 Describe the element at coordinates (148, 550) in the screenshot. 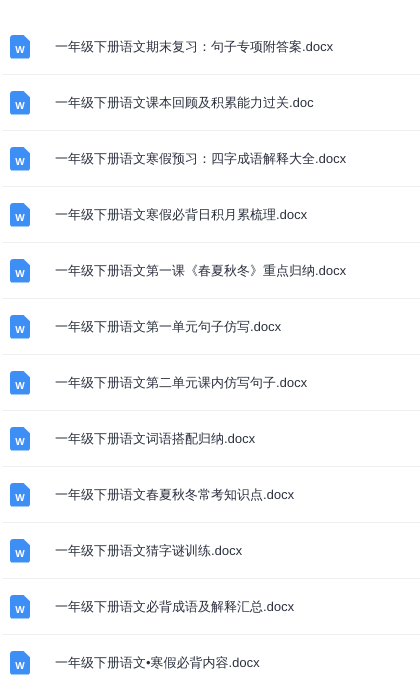

I see `file-name: 一年级下册语文猜字谜训练.docx` at that location.